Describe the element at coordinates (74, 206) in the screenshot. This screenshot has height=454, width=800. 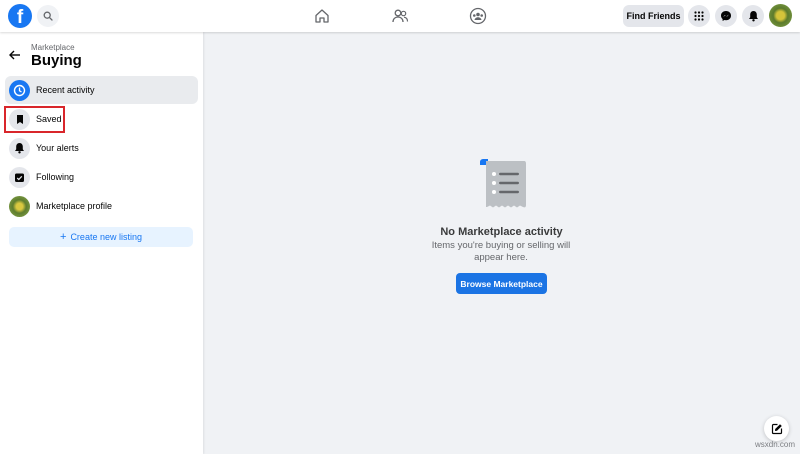
I see `sidebar-item-label: Marketplace profile` at that location.